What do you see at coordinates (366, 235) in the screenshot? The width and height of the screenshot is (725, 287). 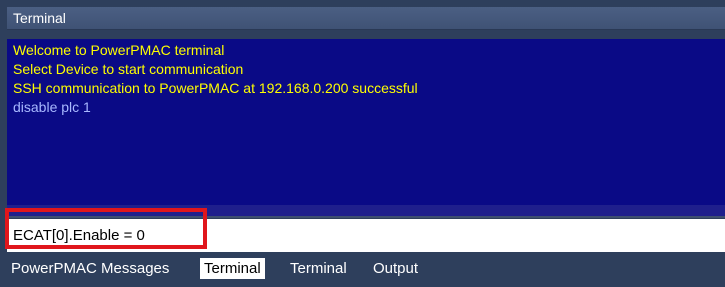 I see `command-input` at bounding box center [366, 235].